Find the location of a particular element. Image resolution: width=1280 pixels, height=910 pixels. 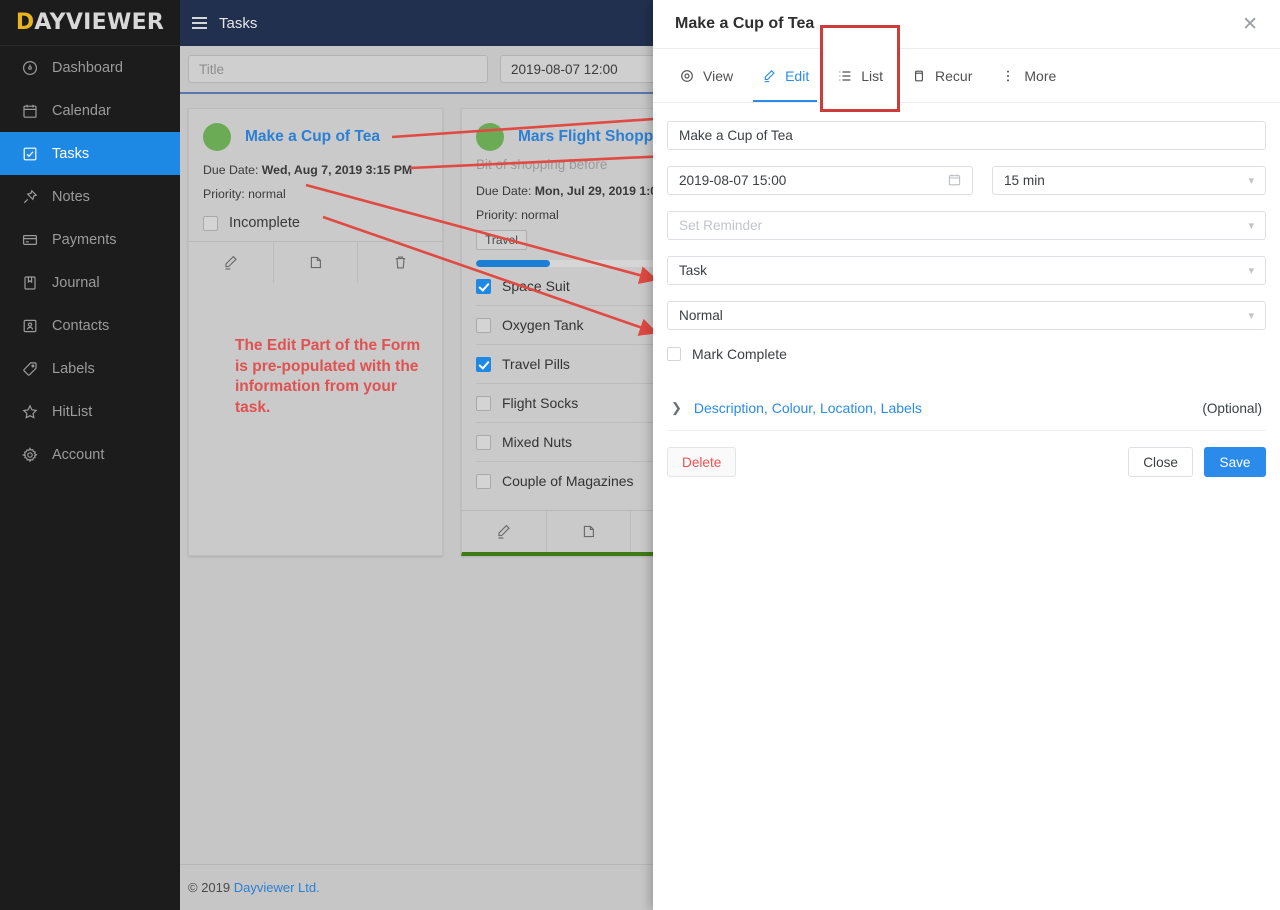

checklist-label: Mixed Nuts is located at coordinates (537, 442).